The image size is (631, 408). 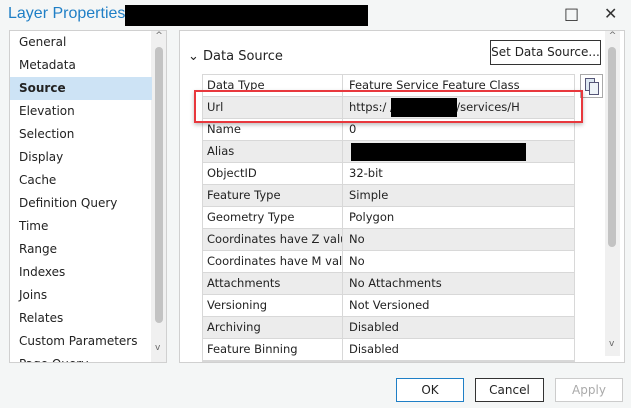 I want to click on property-name: Feature Type, so click(x=273, y=195).